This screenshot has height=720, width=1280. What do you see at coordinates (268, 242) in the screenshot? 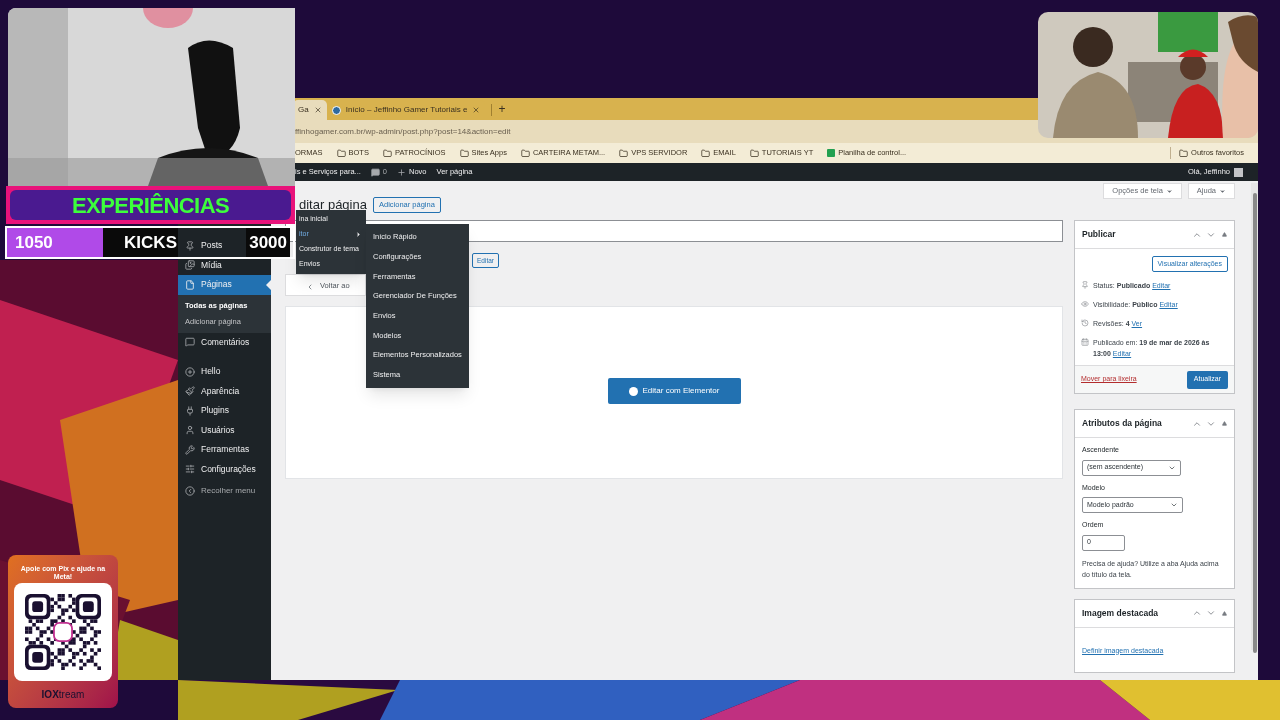
I see `goal-count: 3000` at bounding box center [268, 242].